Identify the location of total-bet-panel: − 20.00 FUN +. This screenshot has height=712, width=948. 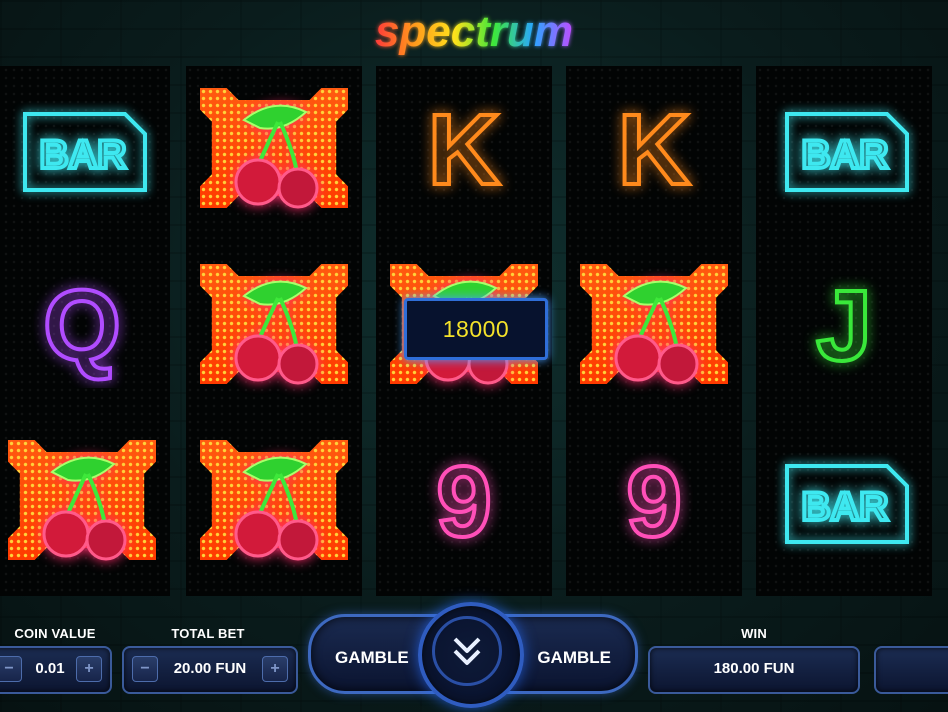
(210, 670).